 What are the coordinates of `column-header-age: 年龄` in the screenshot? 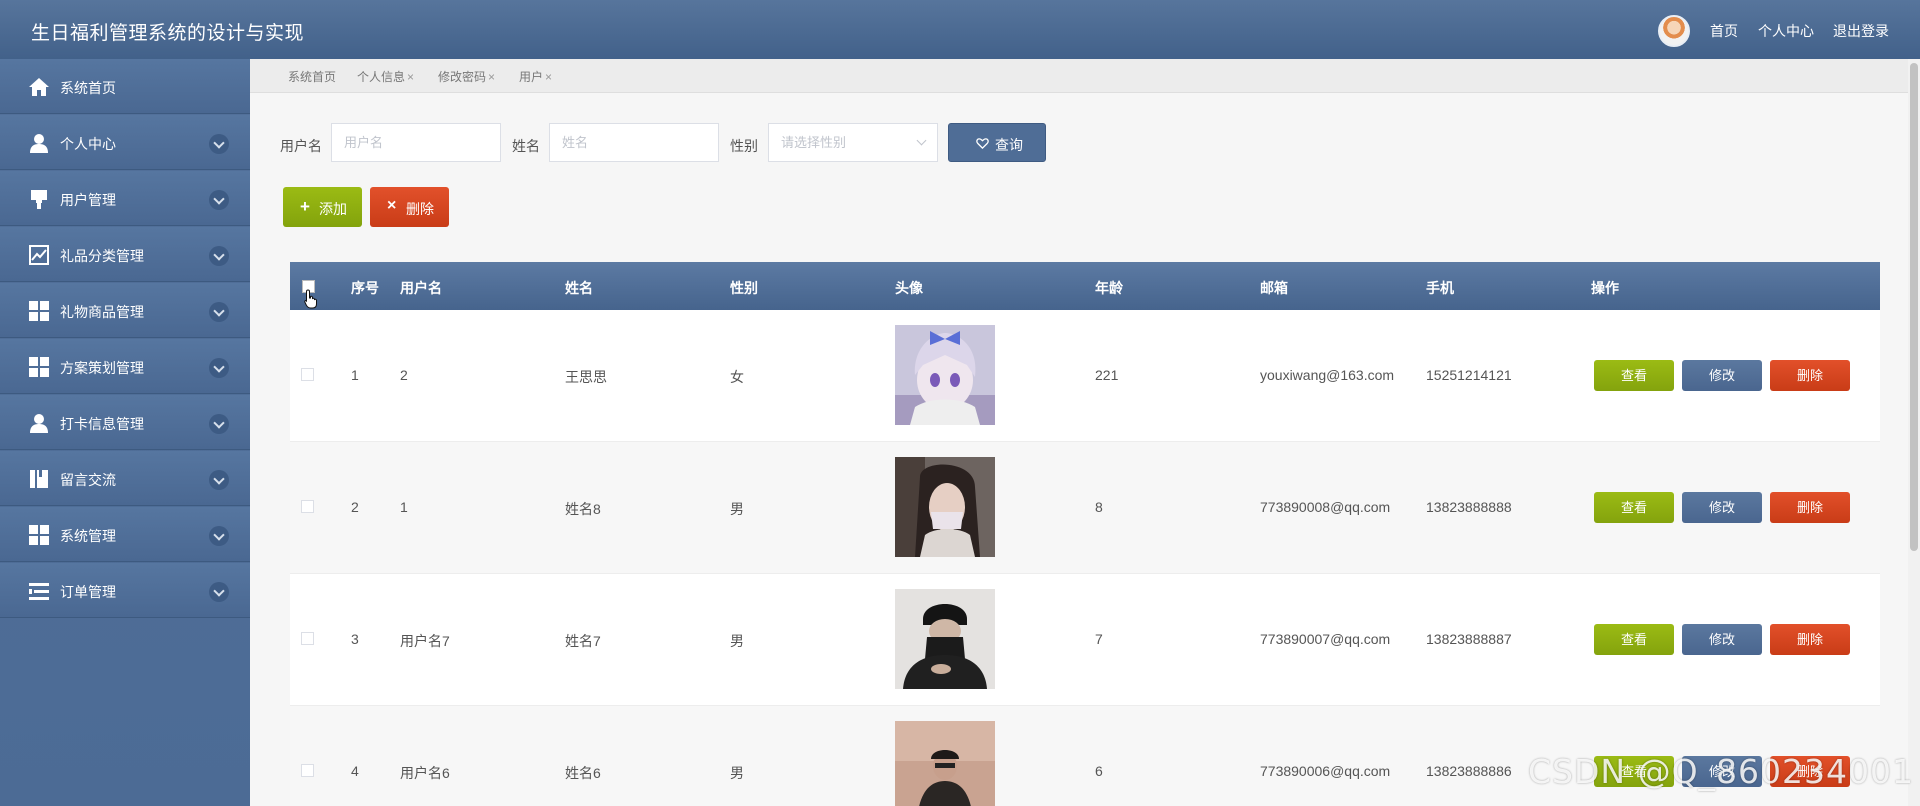 It's located at (1109, 288).